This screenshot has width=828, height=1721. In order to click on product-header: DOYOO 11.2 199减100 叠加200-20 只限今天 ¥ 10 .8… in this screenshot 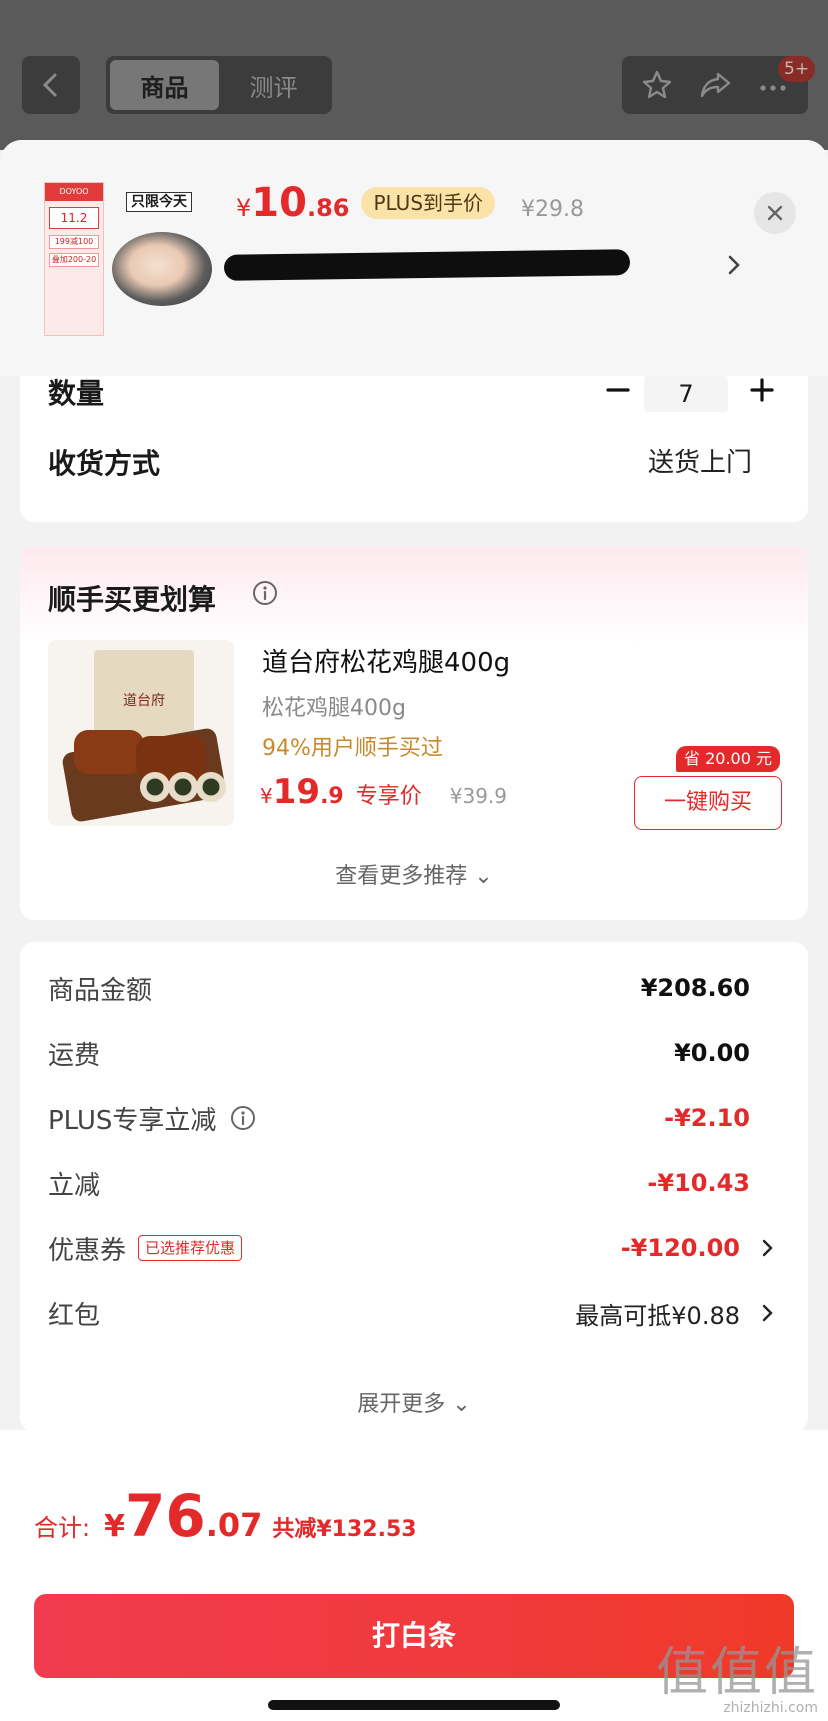, I will do `click(414, 258)`.